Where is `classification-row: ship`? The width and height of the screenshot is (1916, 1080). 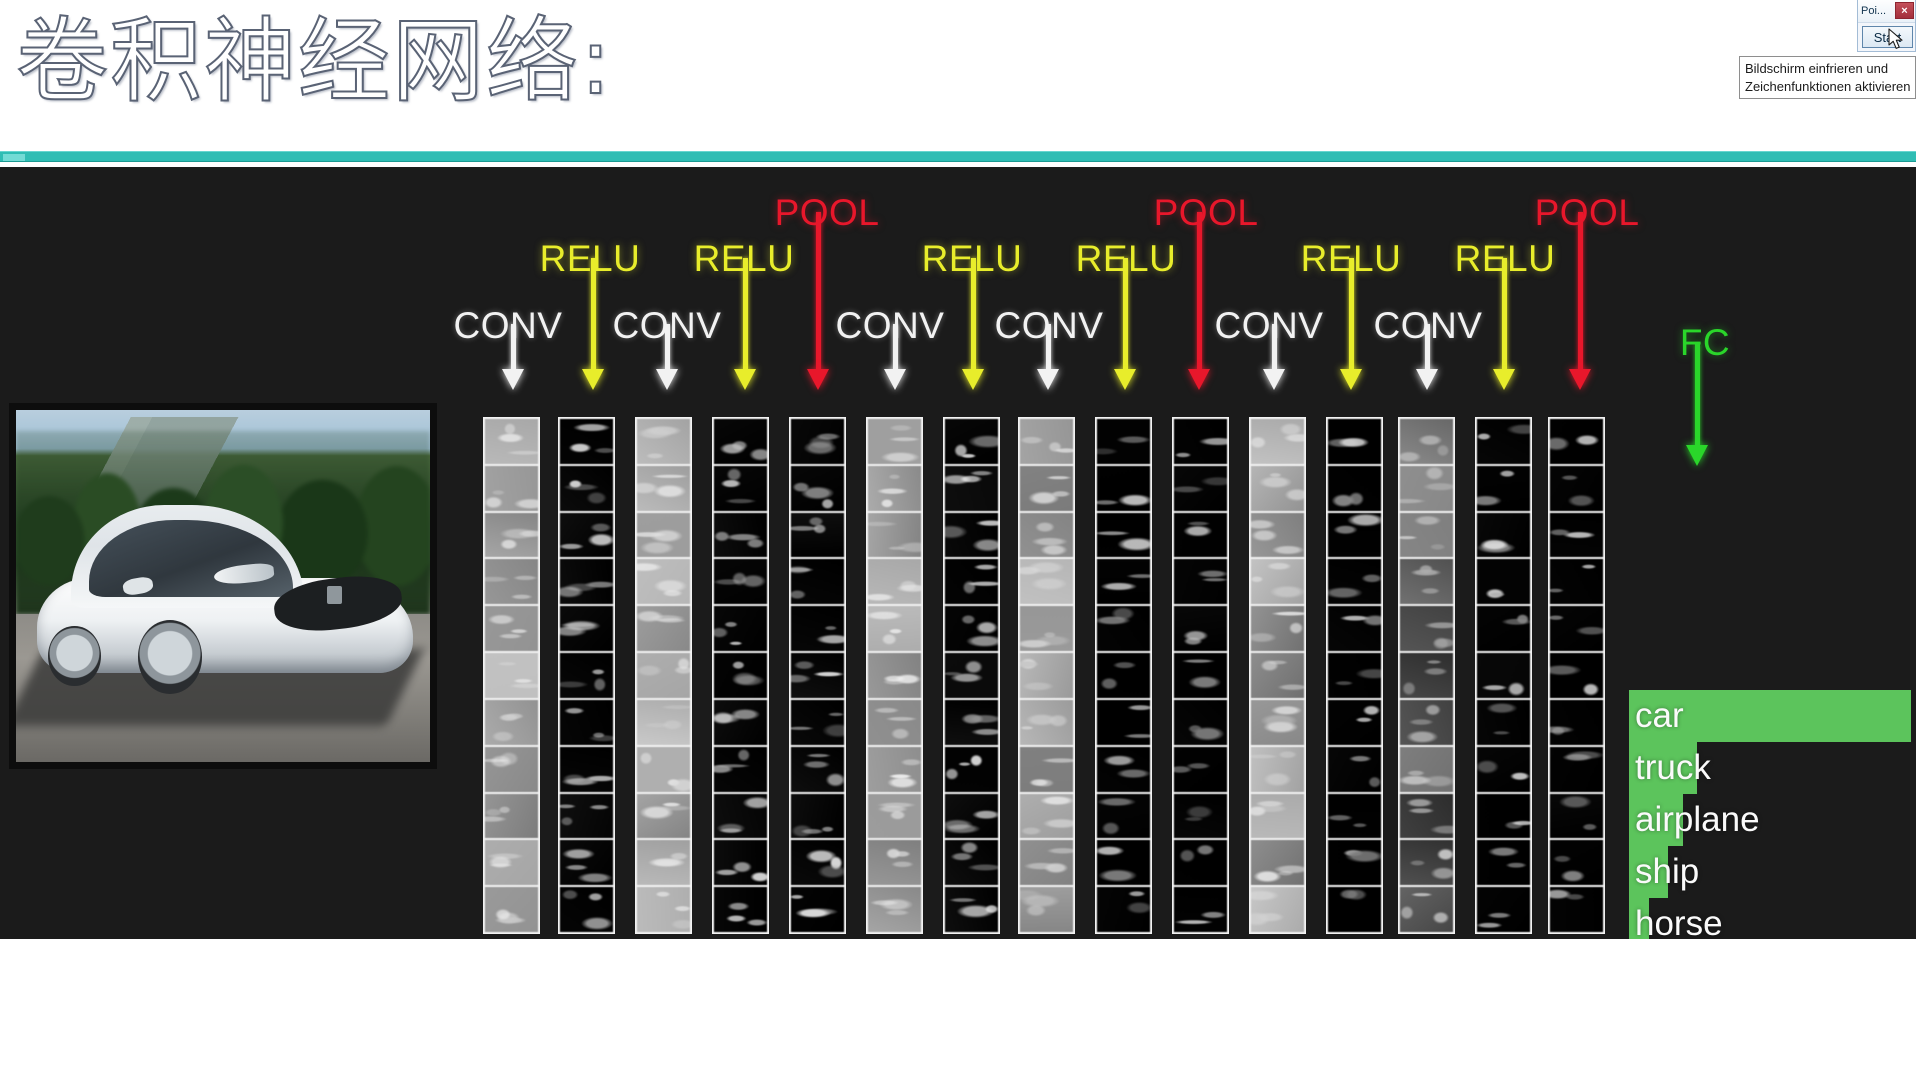
classification-row: ship is located at coordinates (1770, 872).